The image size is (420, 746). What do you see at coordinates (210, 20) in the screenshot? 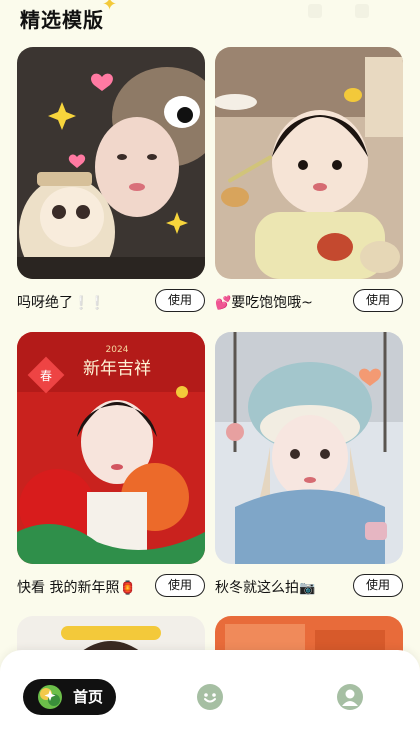
I see `header: 精选模版 ✦` at bounding box center [210, 20].